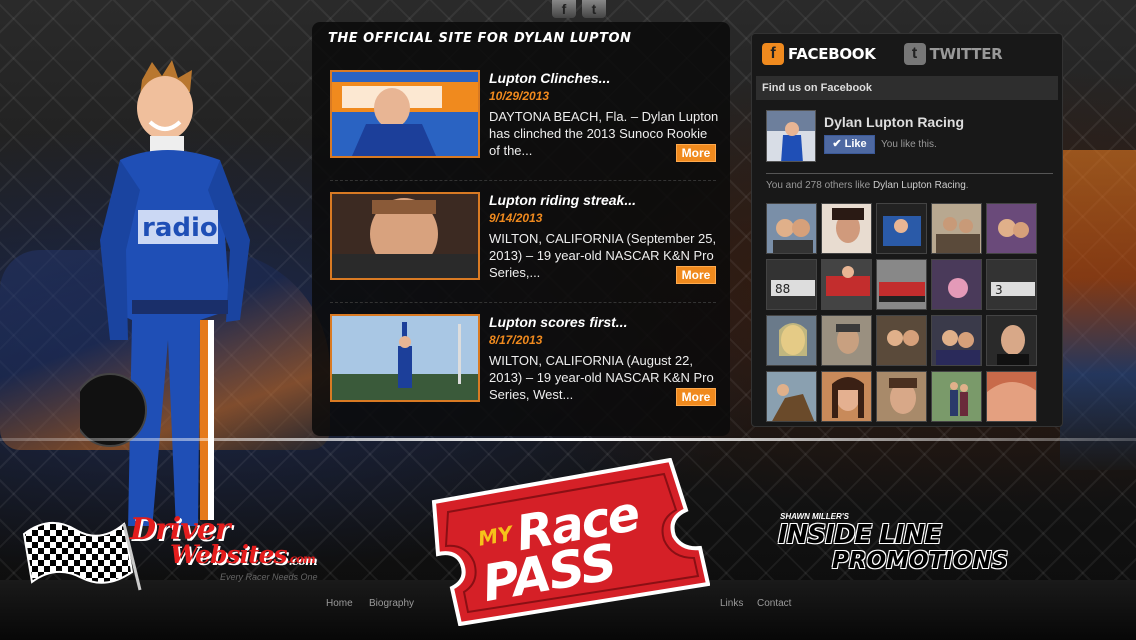 The height and width of the screenshot is (640, 1136). I want to click on svg-text: 3, so click(999, 290).